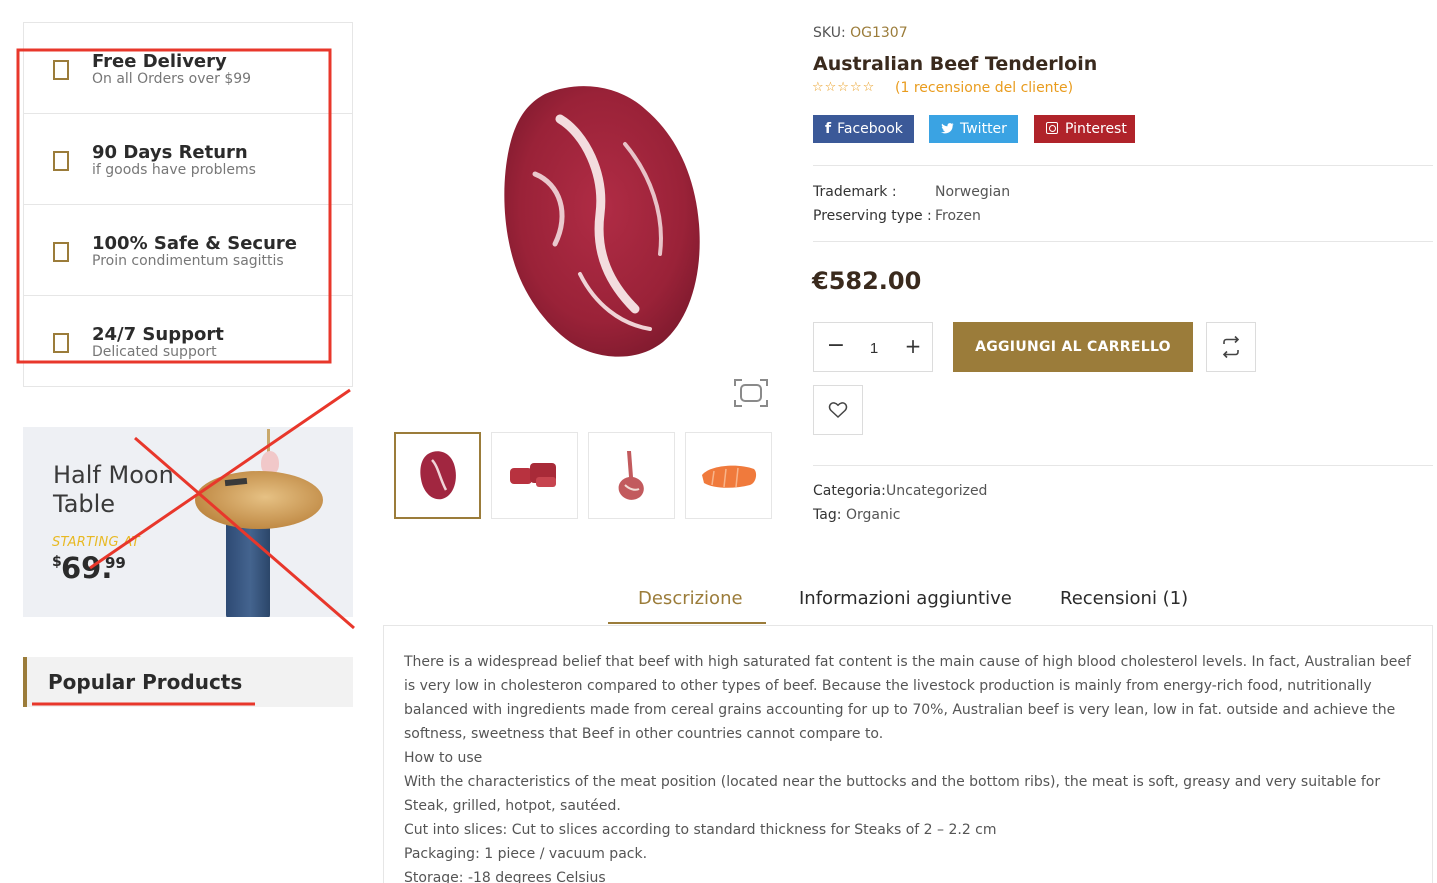 This screenshot has width=1437, height=883. I want to click on sku-value: OG1307, so click(879, 33).